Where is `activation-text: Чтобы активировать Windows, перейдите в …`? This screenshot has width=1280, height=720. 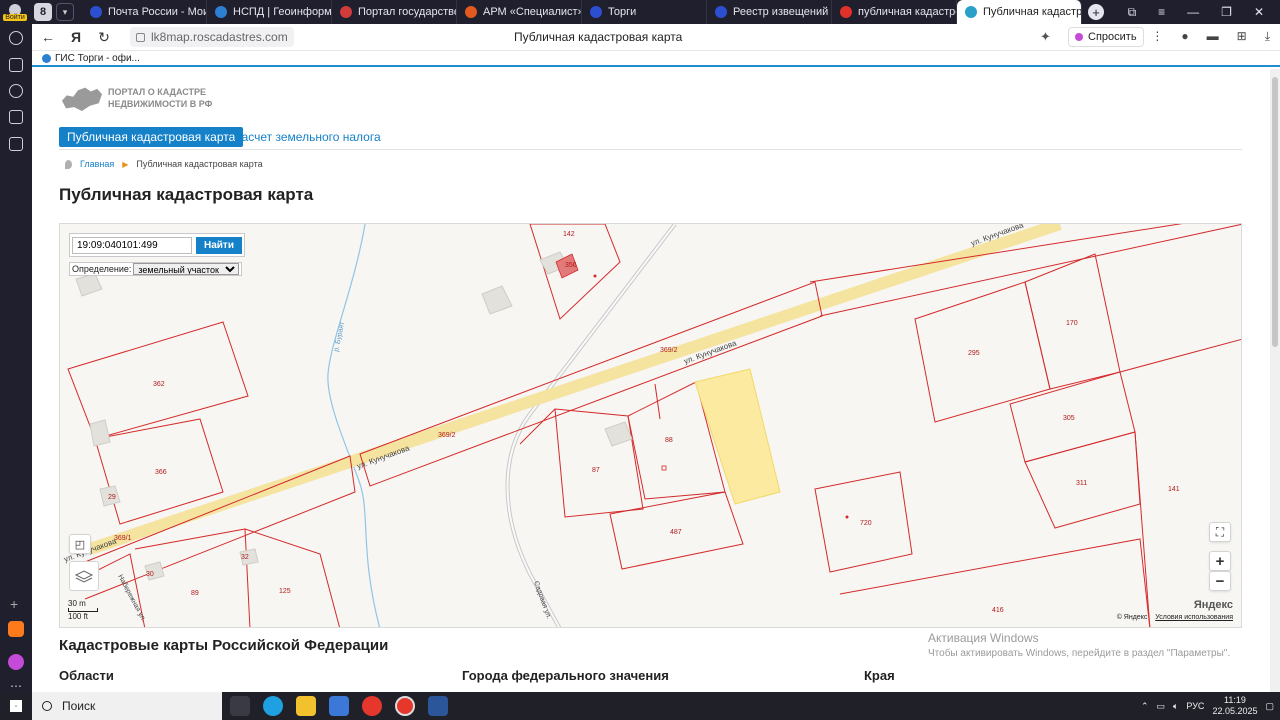
activation-text: Чтобы активировать Windows, перейдите в … is located at coordinates (1079, 653).